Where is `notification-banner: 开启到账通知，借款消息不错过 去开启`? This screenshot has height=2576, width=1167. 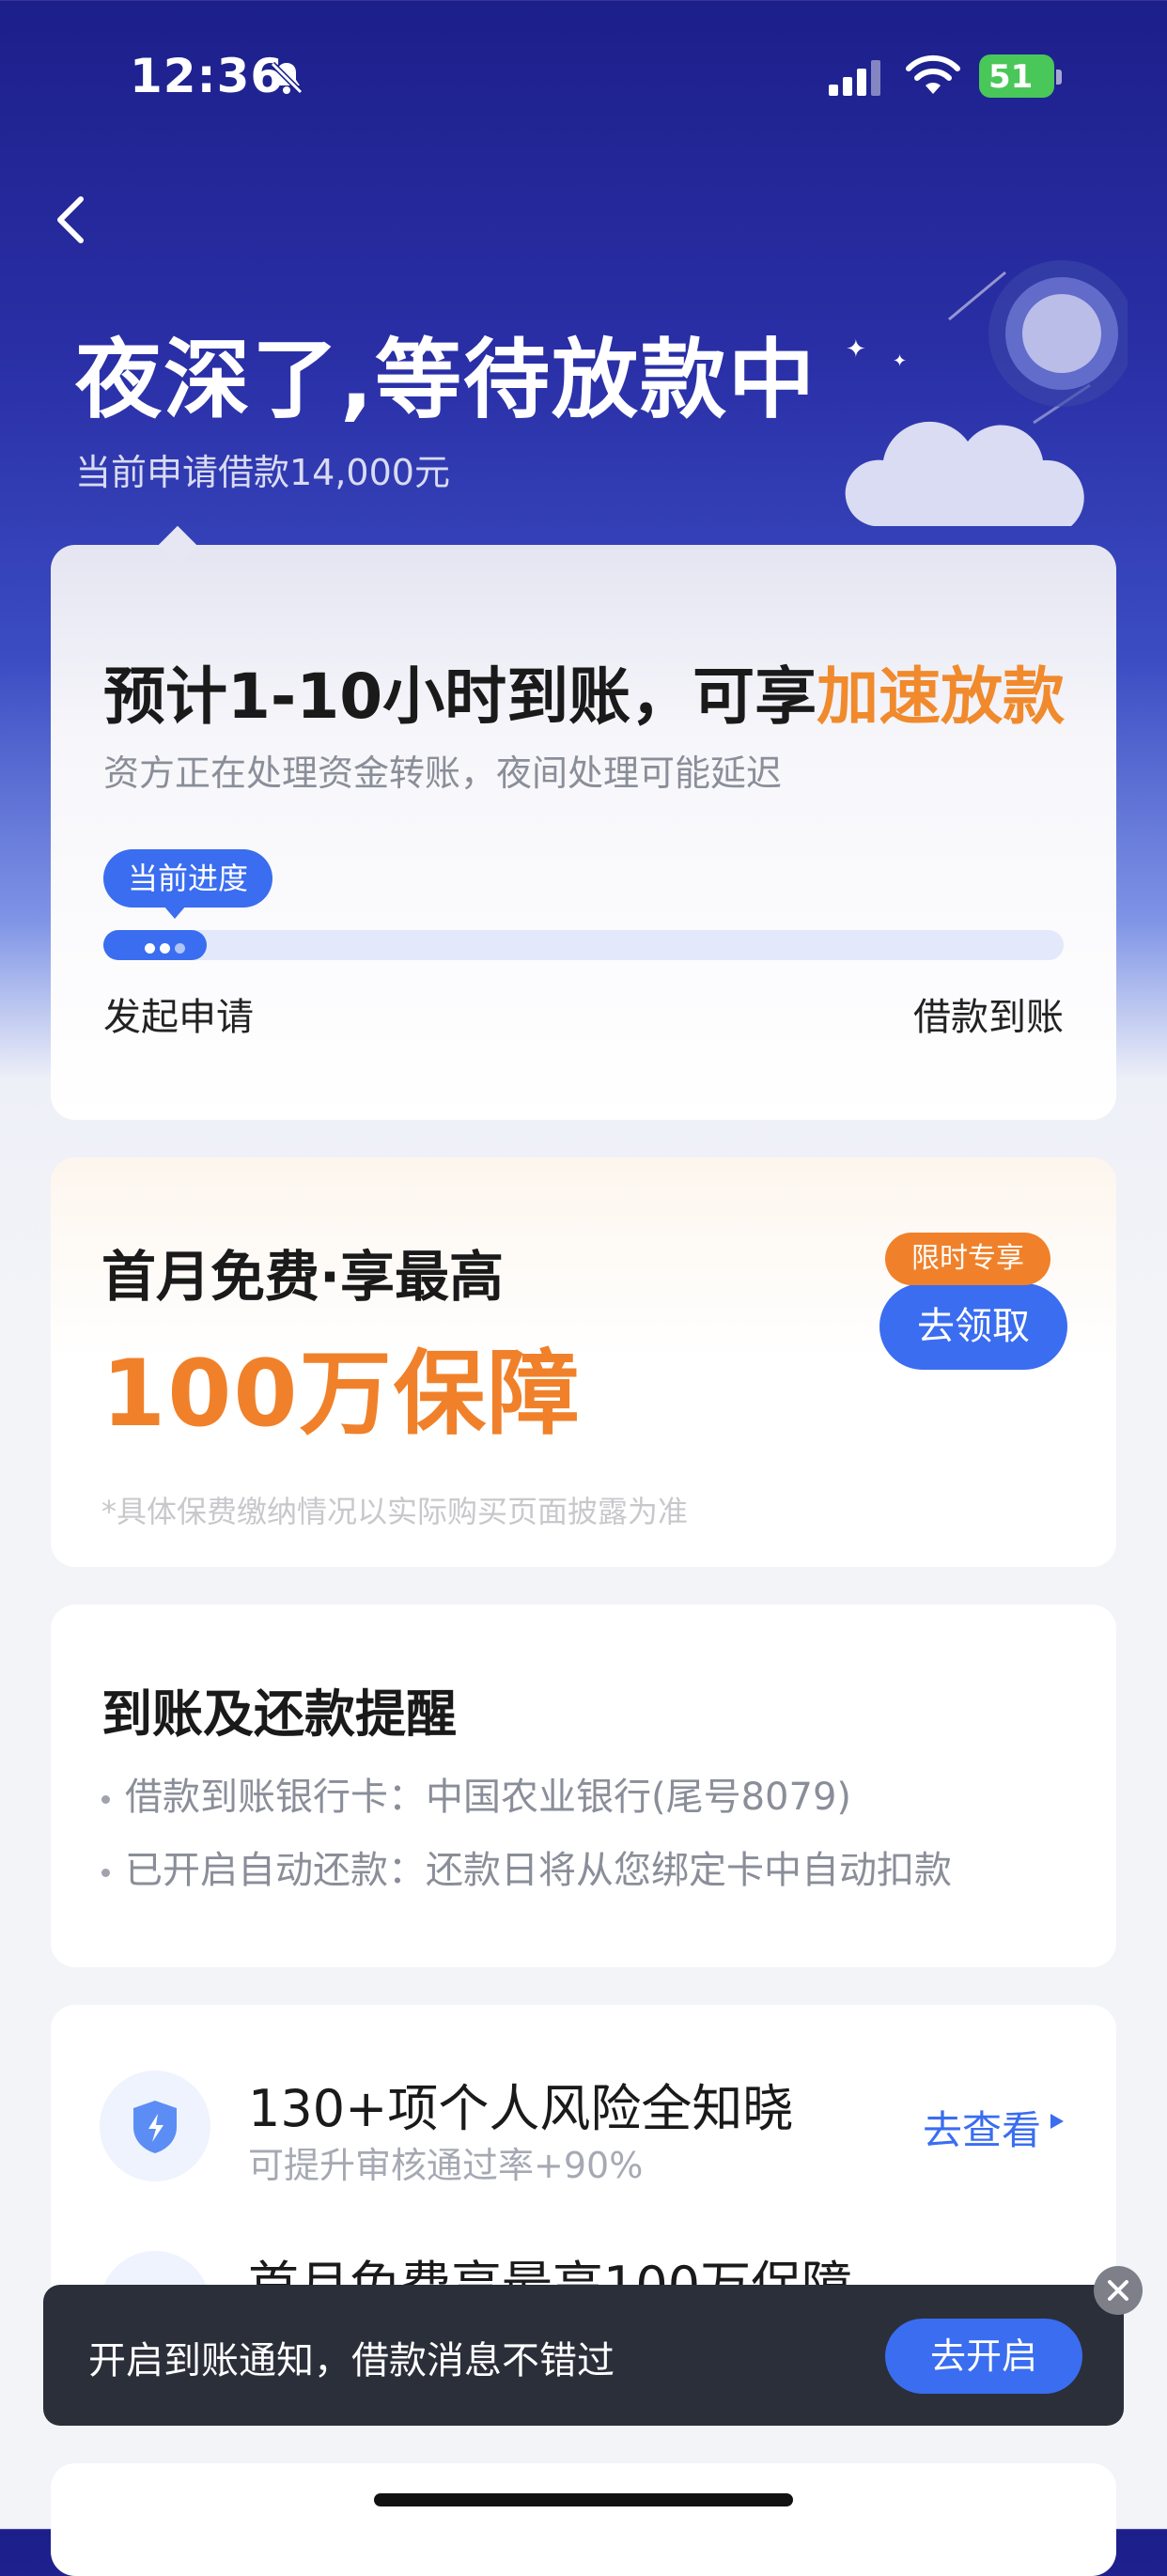 notification-banner: 开启到账通知，借款消息不错过 去开启 is located at coordinates (583, 2355).